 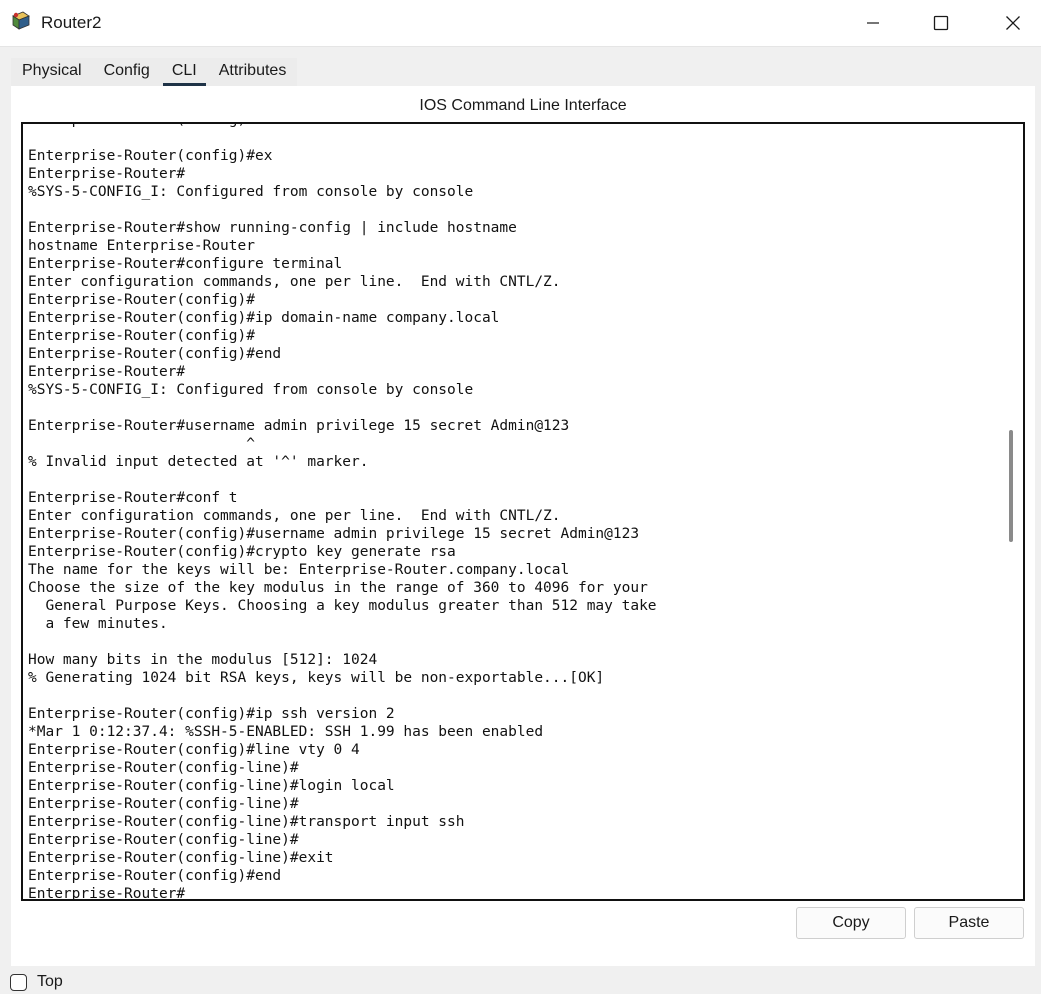 What do you see at coordinates (36, 982) in the screenshot?
I see `top-checkbox-row: Top` at bounding box center [36, 982].